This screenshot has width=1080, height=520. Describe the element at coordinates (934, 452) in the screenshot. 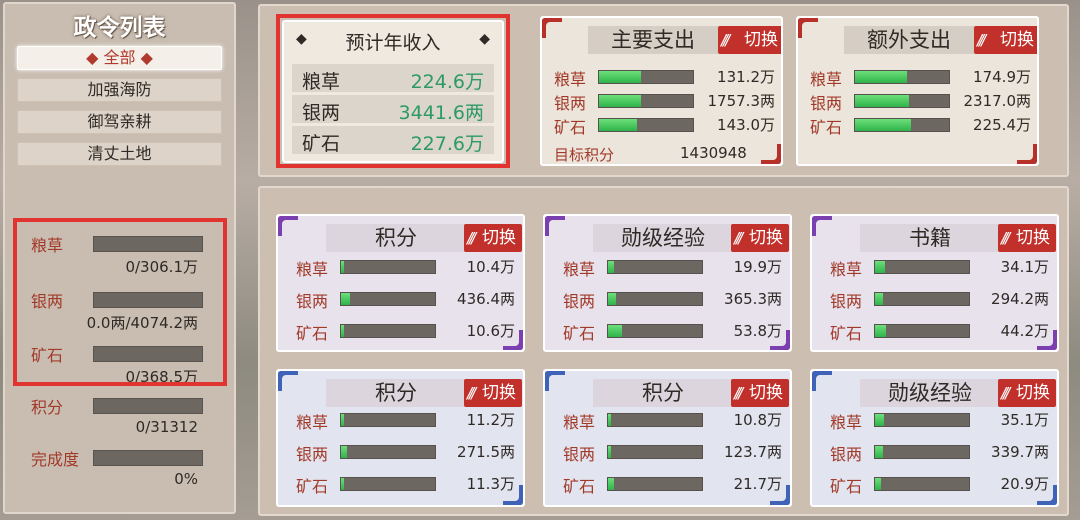

I see `reward-row: 银两 339.7两` at that location.